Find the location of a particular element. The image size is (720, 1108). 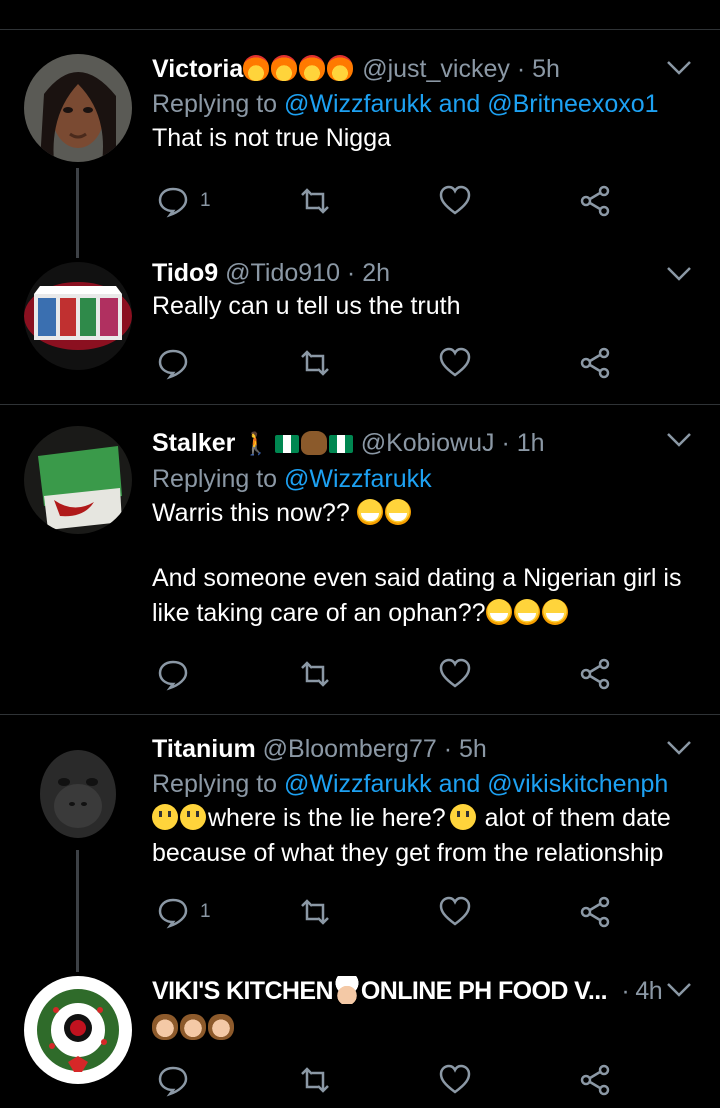

chef-emoji is located at coordinates (346, 990).